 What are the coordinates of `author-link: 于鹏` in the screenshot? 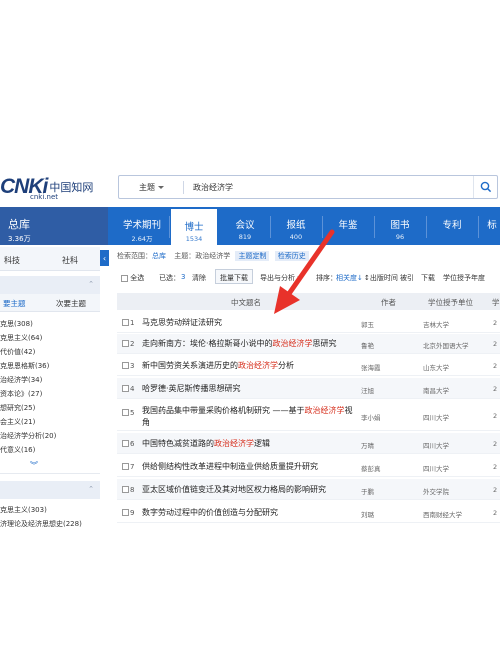 It's located at (367, 491).